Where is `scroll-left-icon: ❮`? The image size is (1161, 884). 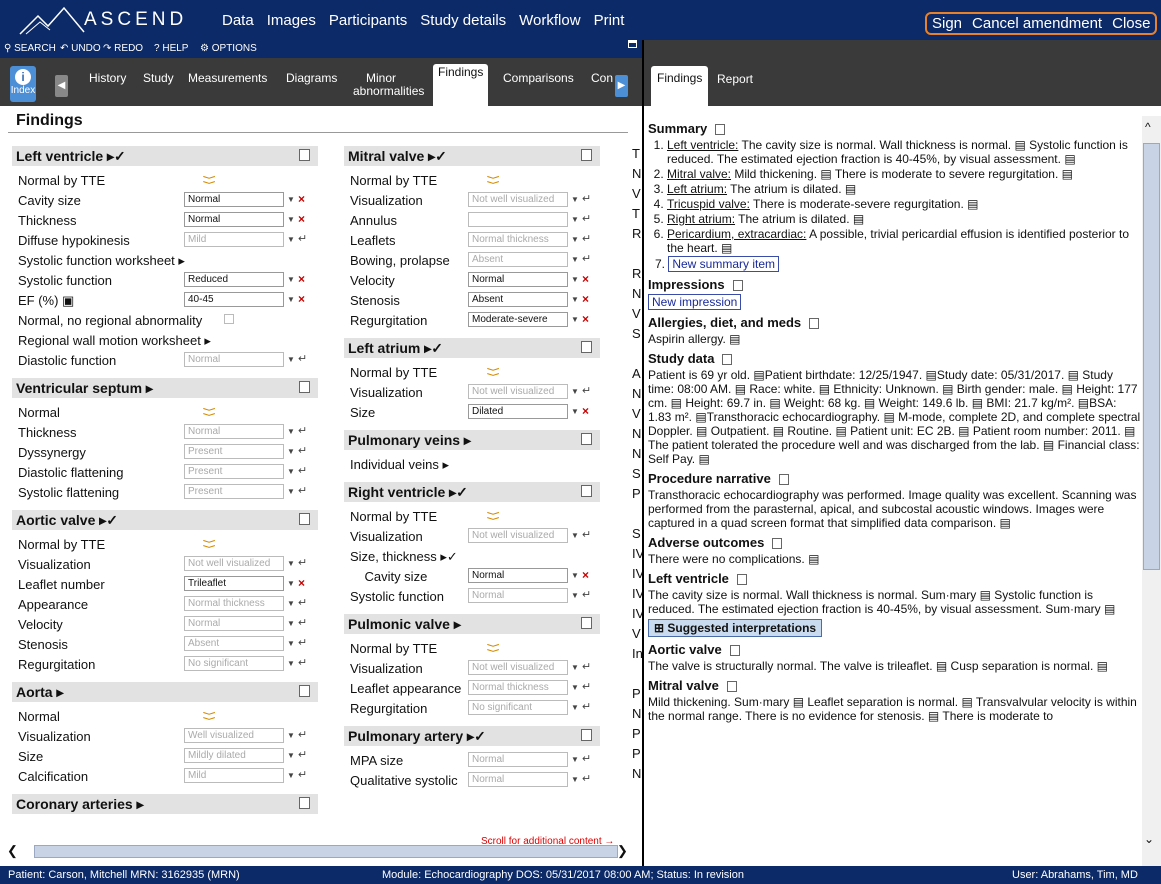
scroll-left-icon: ❮ is located at coordinates (12, 851).